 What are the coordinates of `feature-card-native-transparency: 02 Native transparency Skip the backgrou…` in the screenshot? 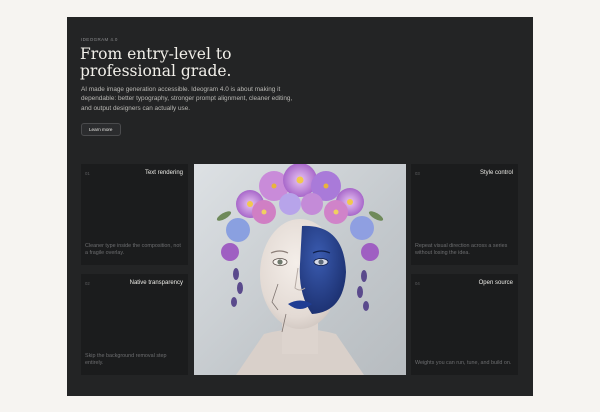 It's located at (134, 324).